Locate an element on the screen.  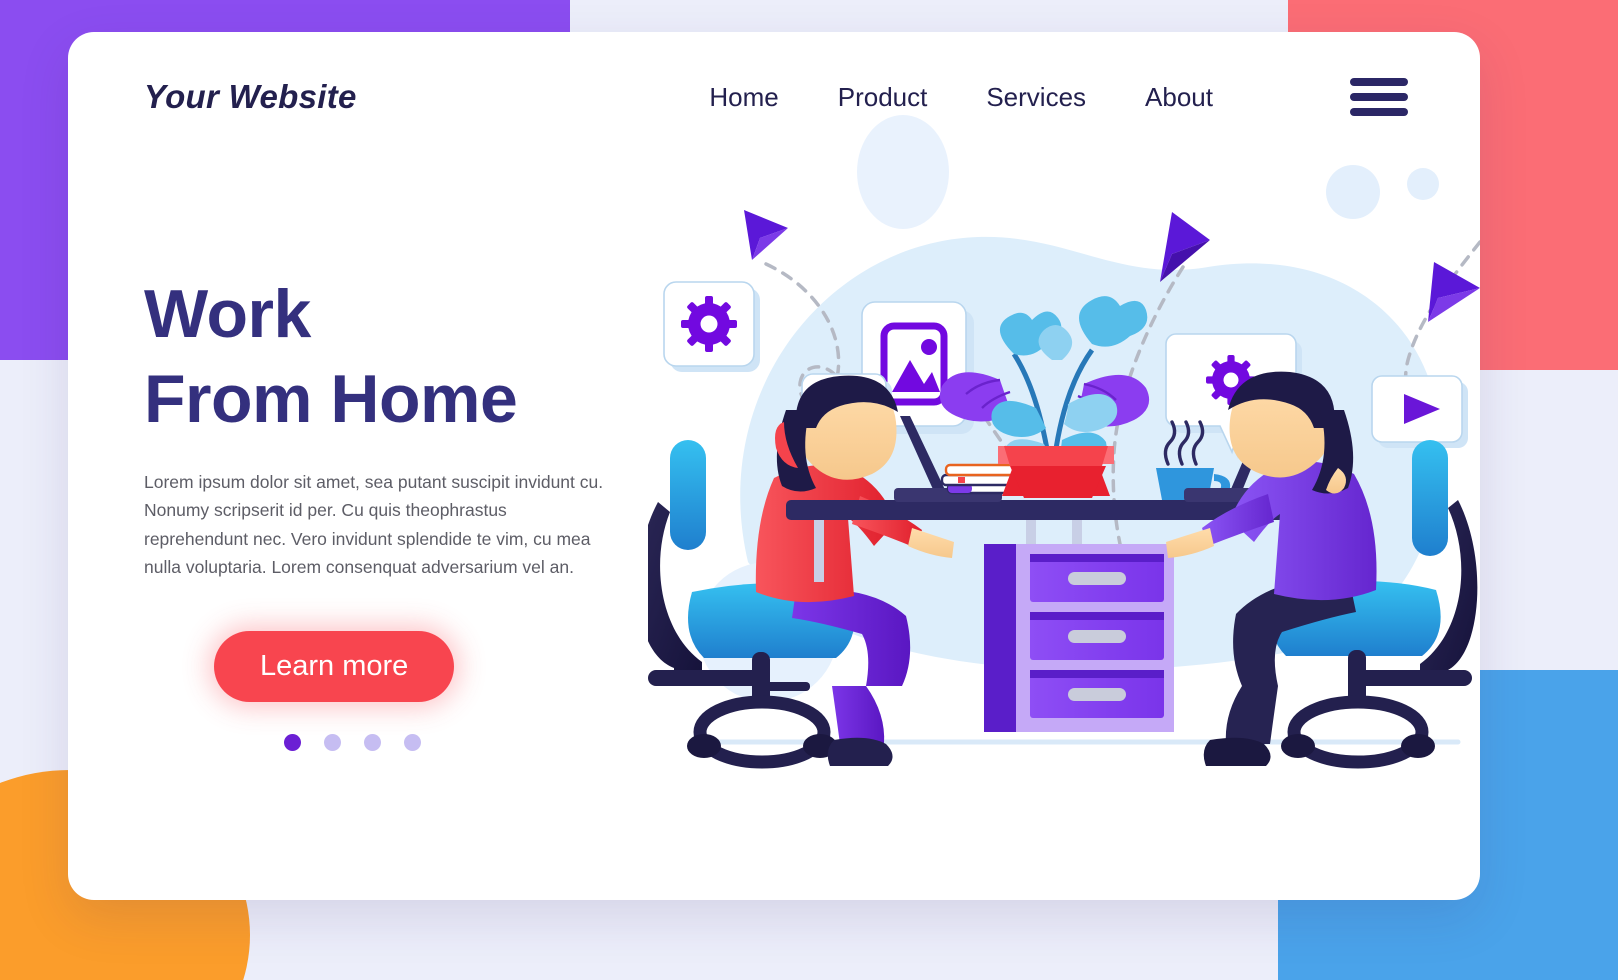
floating-card-gear is located at coordinates (711, 326).